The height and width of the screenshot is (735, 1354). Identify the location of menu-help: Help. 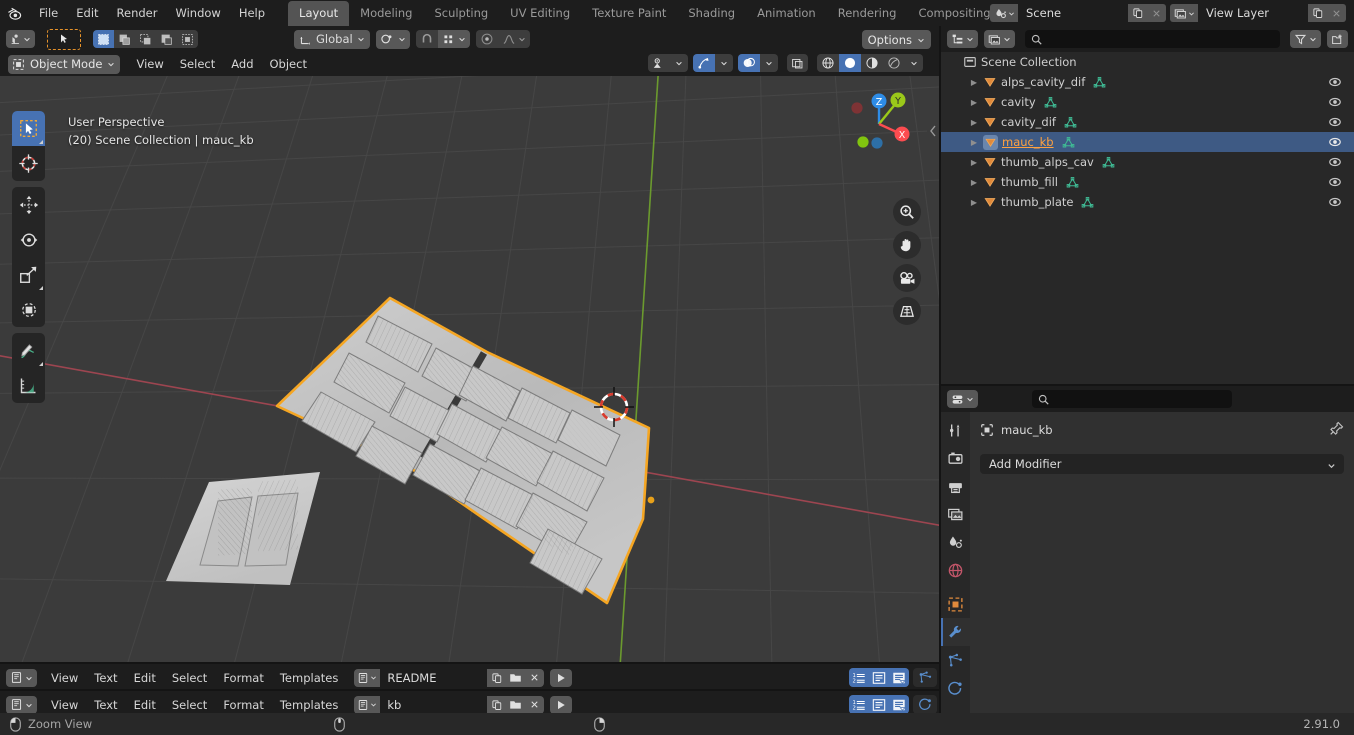
(252, 13).